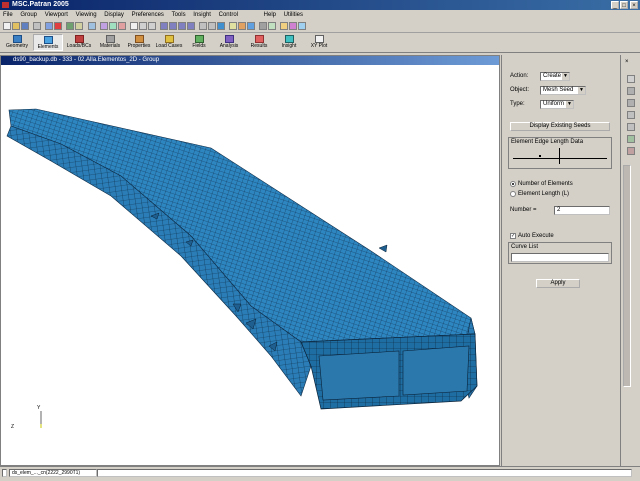  What do you see at coordinates (104, 26) in the screenshot?
I see `rotate-icon` at bounding box center [104, 26].